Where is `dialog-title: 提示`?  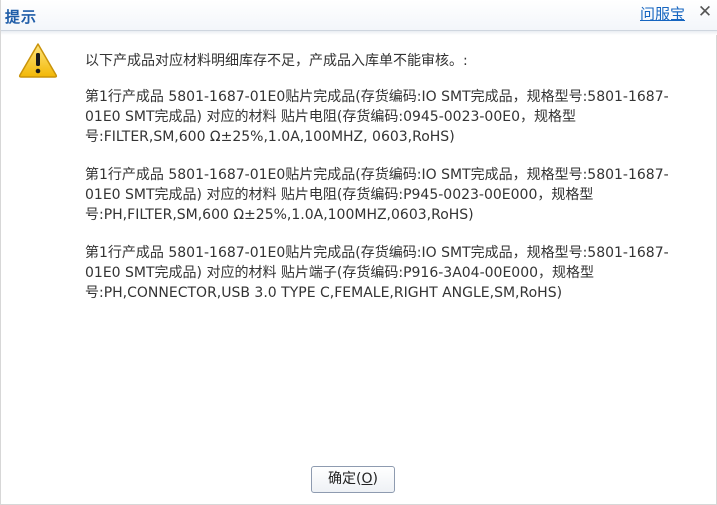
dialog-title: 提示 is located at coordinates (21, 17).